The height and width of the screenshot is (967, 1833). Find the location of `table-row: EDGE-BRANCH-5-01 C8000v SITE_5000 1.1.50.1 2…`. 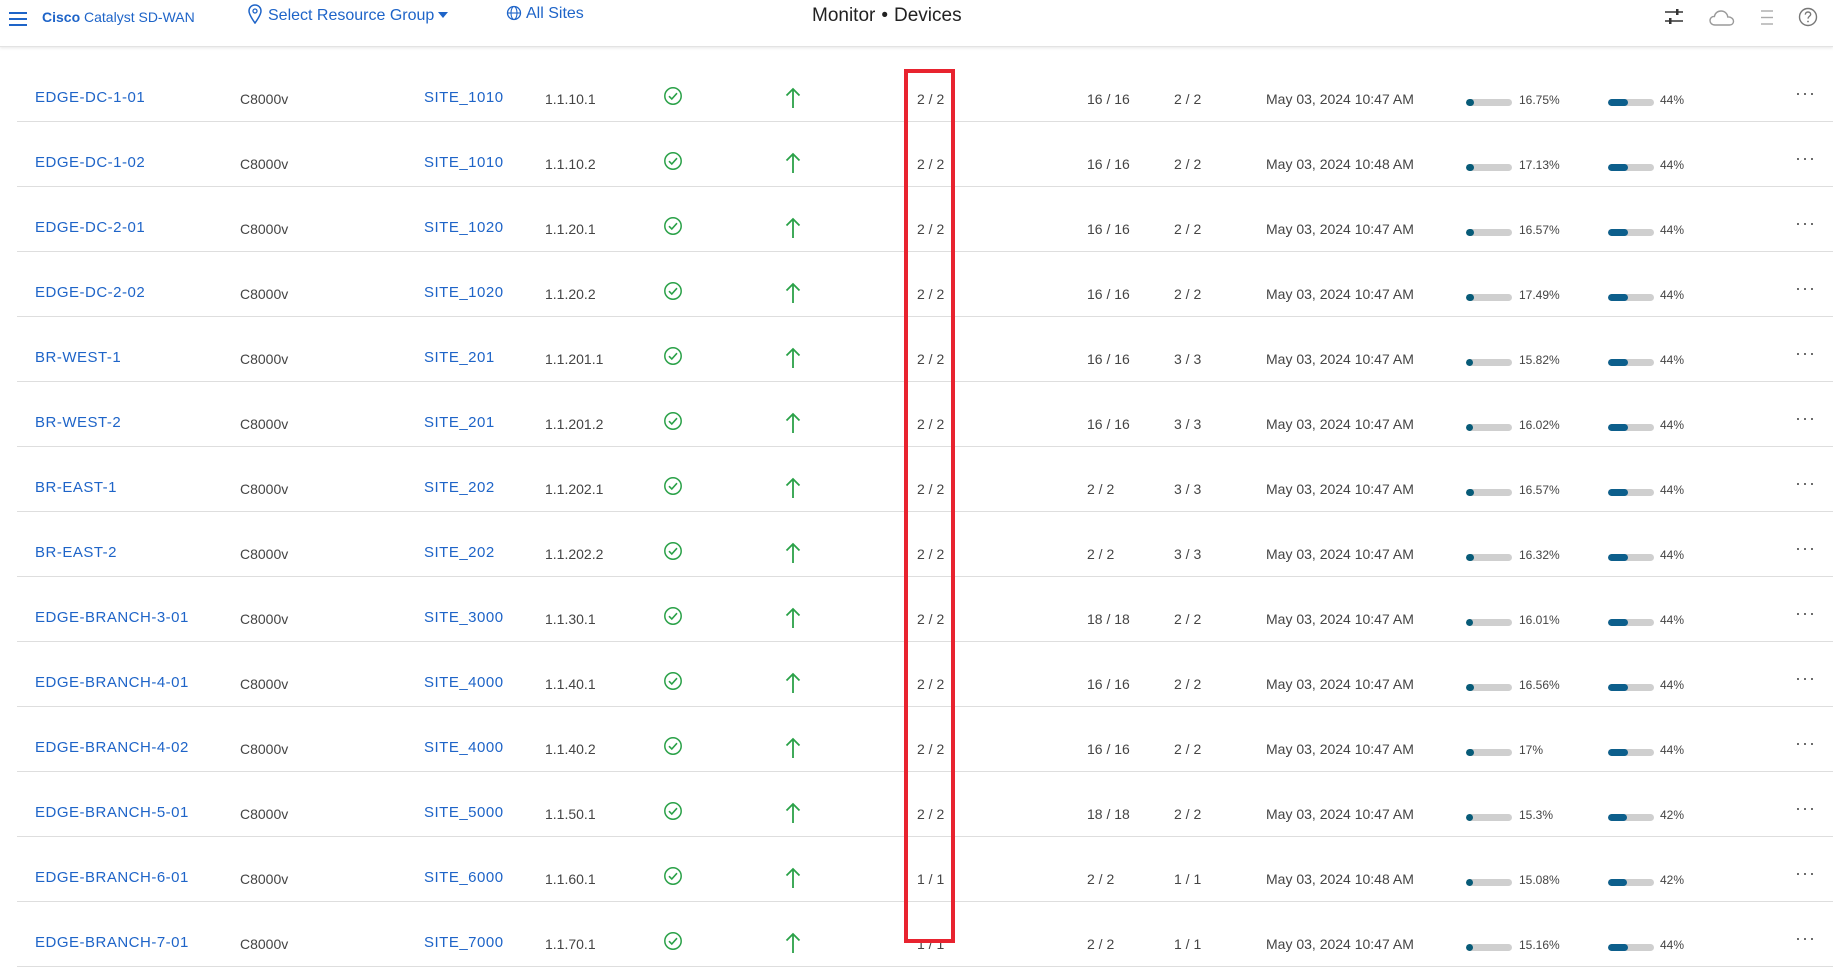

table-row: EDGE-BRANCH-5-01 C8000v SITE_5000 1.1.50.1 2… is located at coordinates (925, 804).